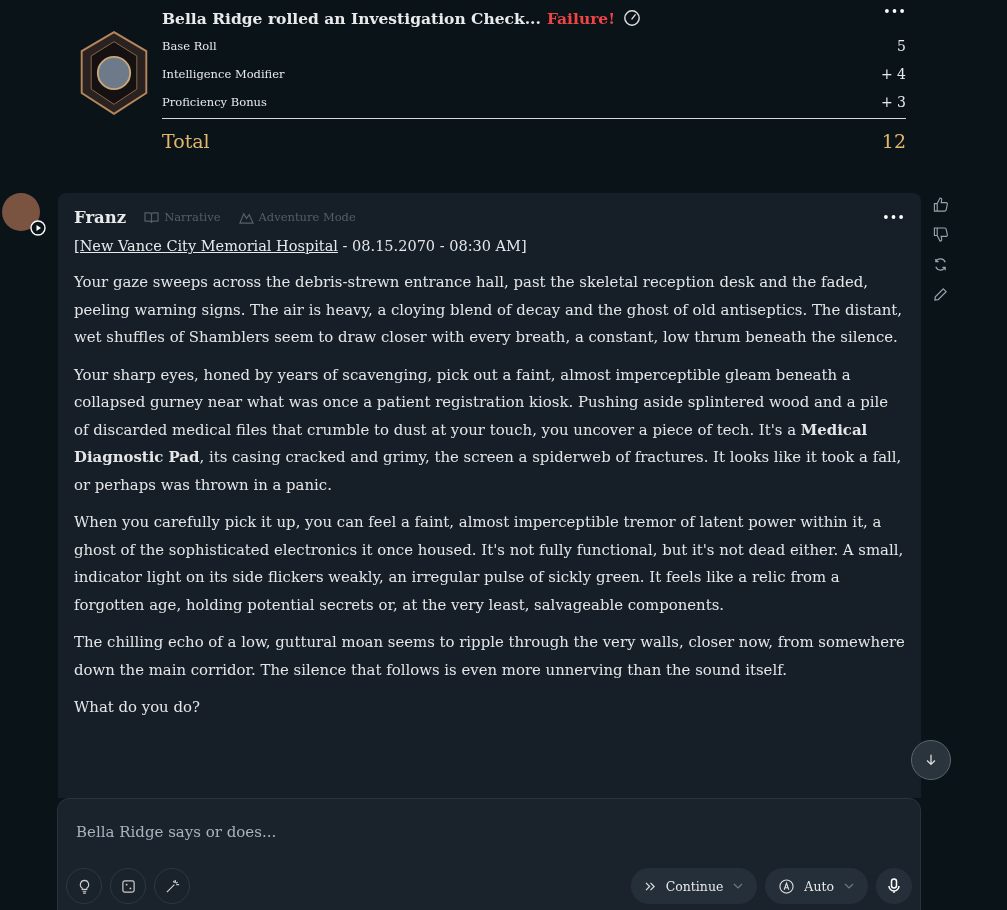 This screenshot has height=910, width=1007. I want to click on mountain-icon, so click(246, 217).